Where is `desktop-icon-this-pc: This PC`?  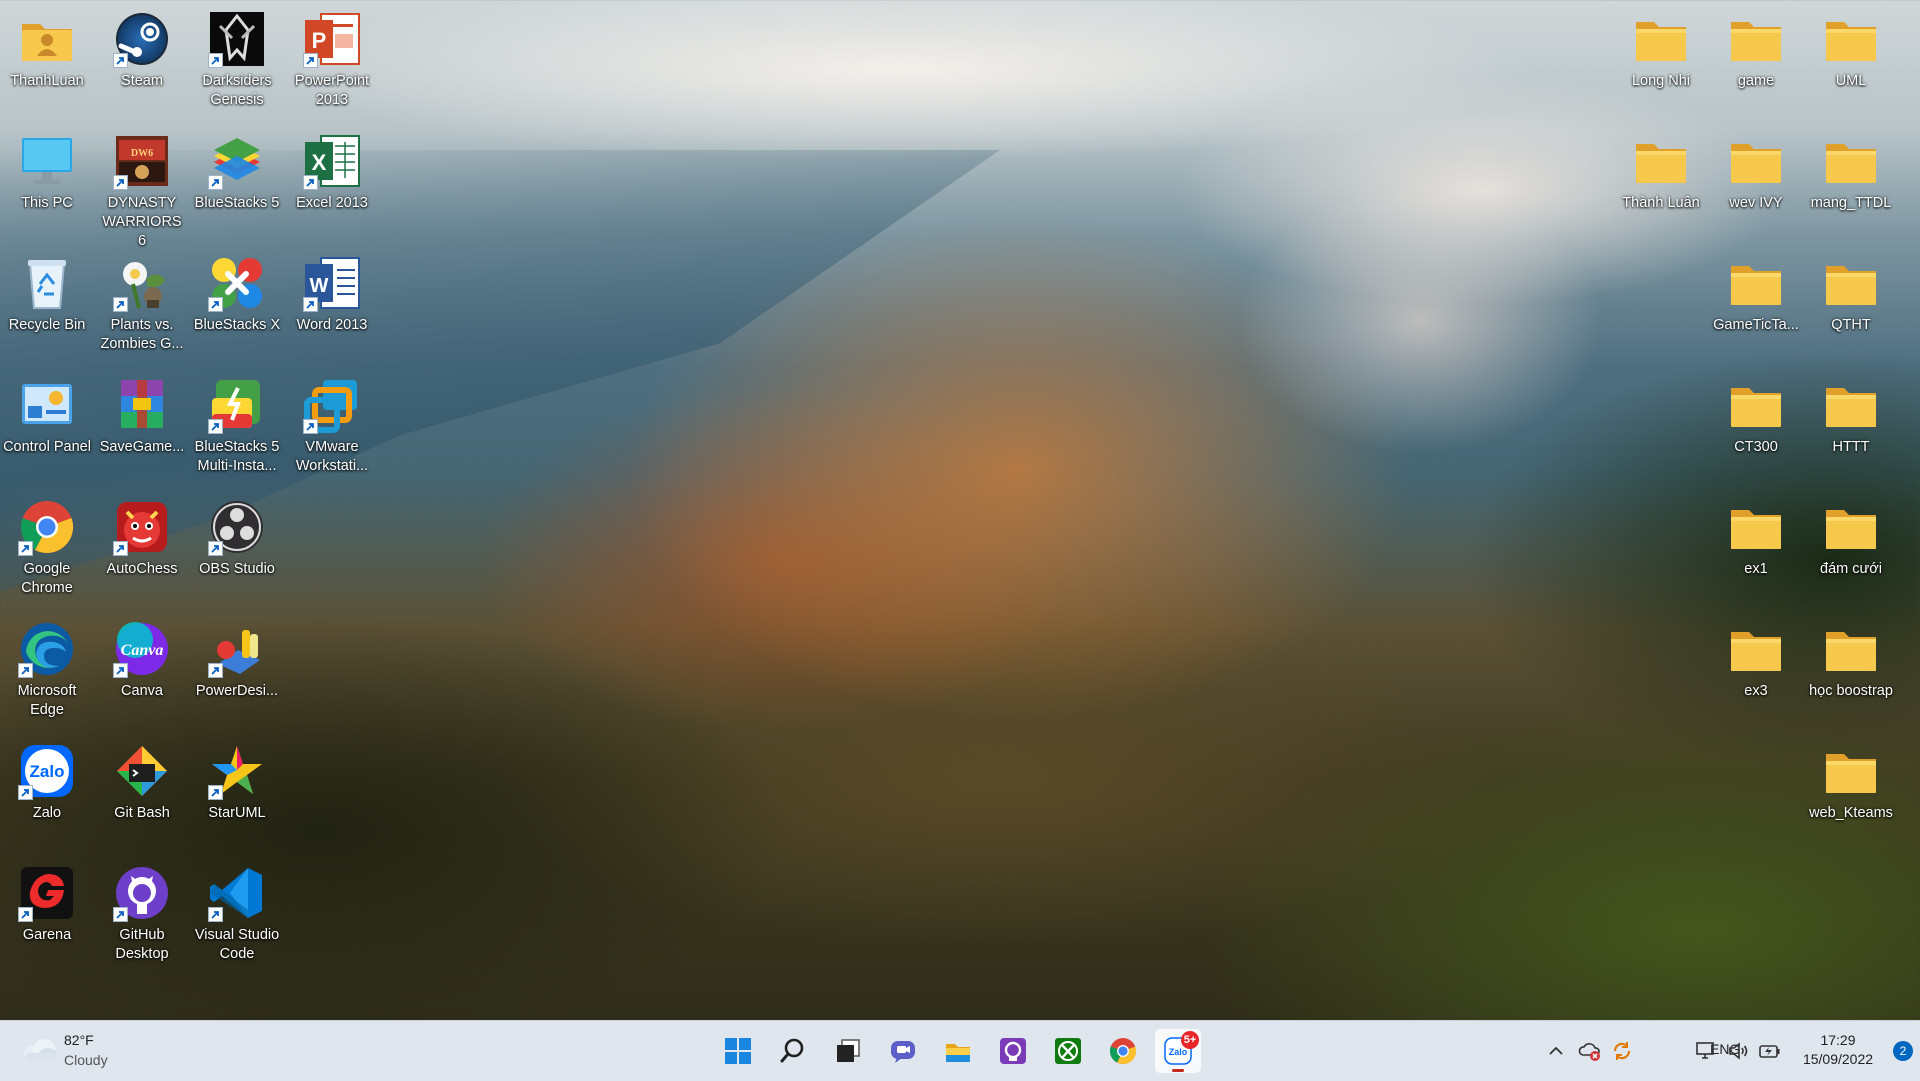 desktop-icon-this-pc: This PC is located at coordinates (47, 185).